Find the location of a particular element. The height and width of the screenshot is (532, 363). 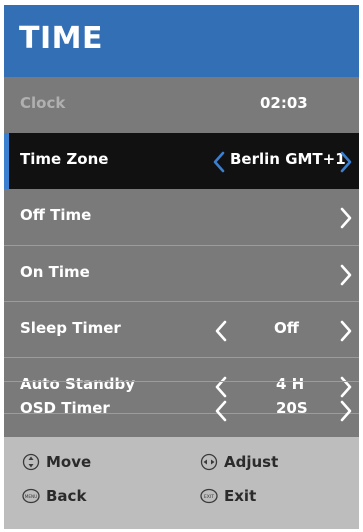

menu-key-icon: MENU is located at coordinates (31, 496).